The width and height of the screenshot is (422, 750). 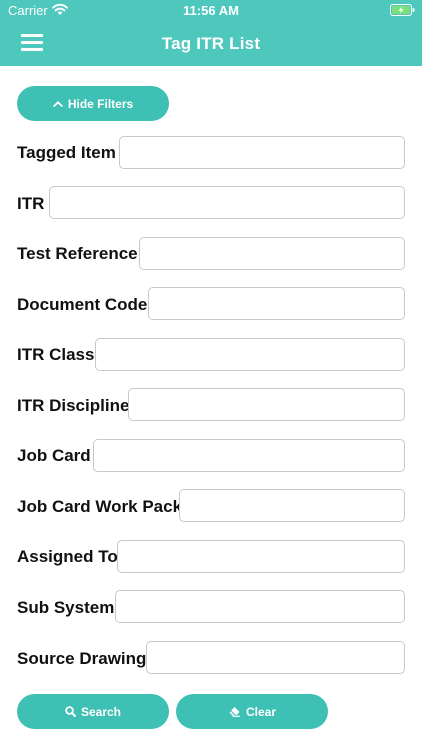 What do you see at coordinates (70, 711) in the screenshot?
I see `search-icon` at bounding box center [70, 711].